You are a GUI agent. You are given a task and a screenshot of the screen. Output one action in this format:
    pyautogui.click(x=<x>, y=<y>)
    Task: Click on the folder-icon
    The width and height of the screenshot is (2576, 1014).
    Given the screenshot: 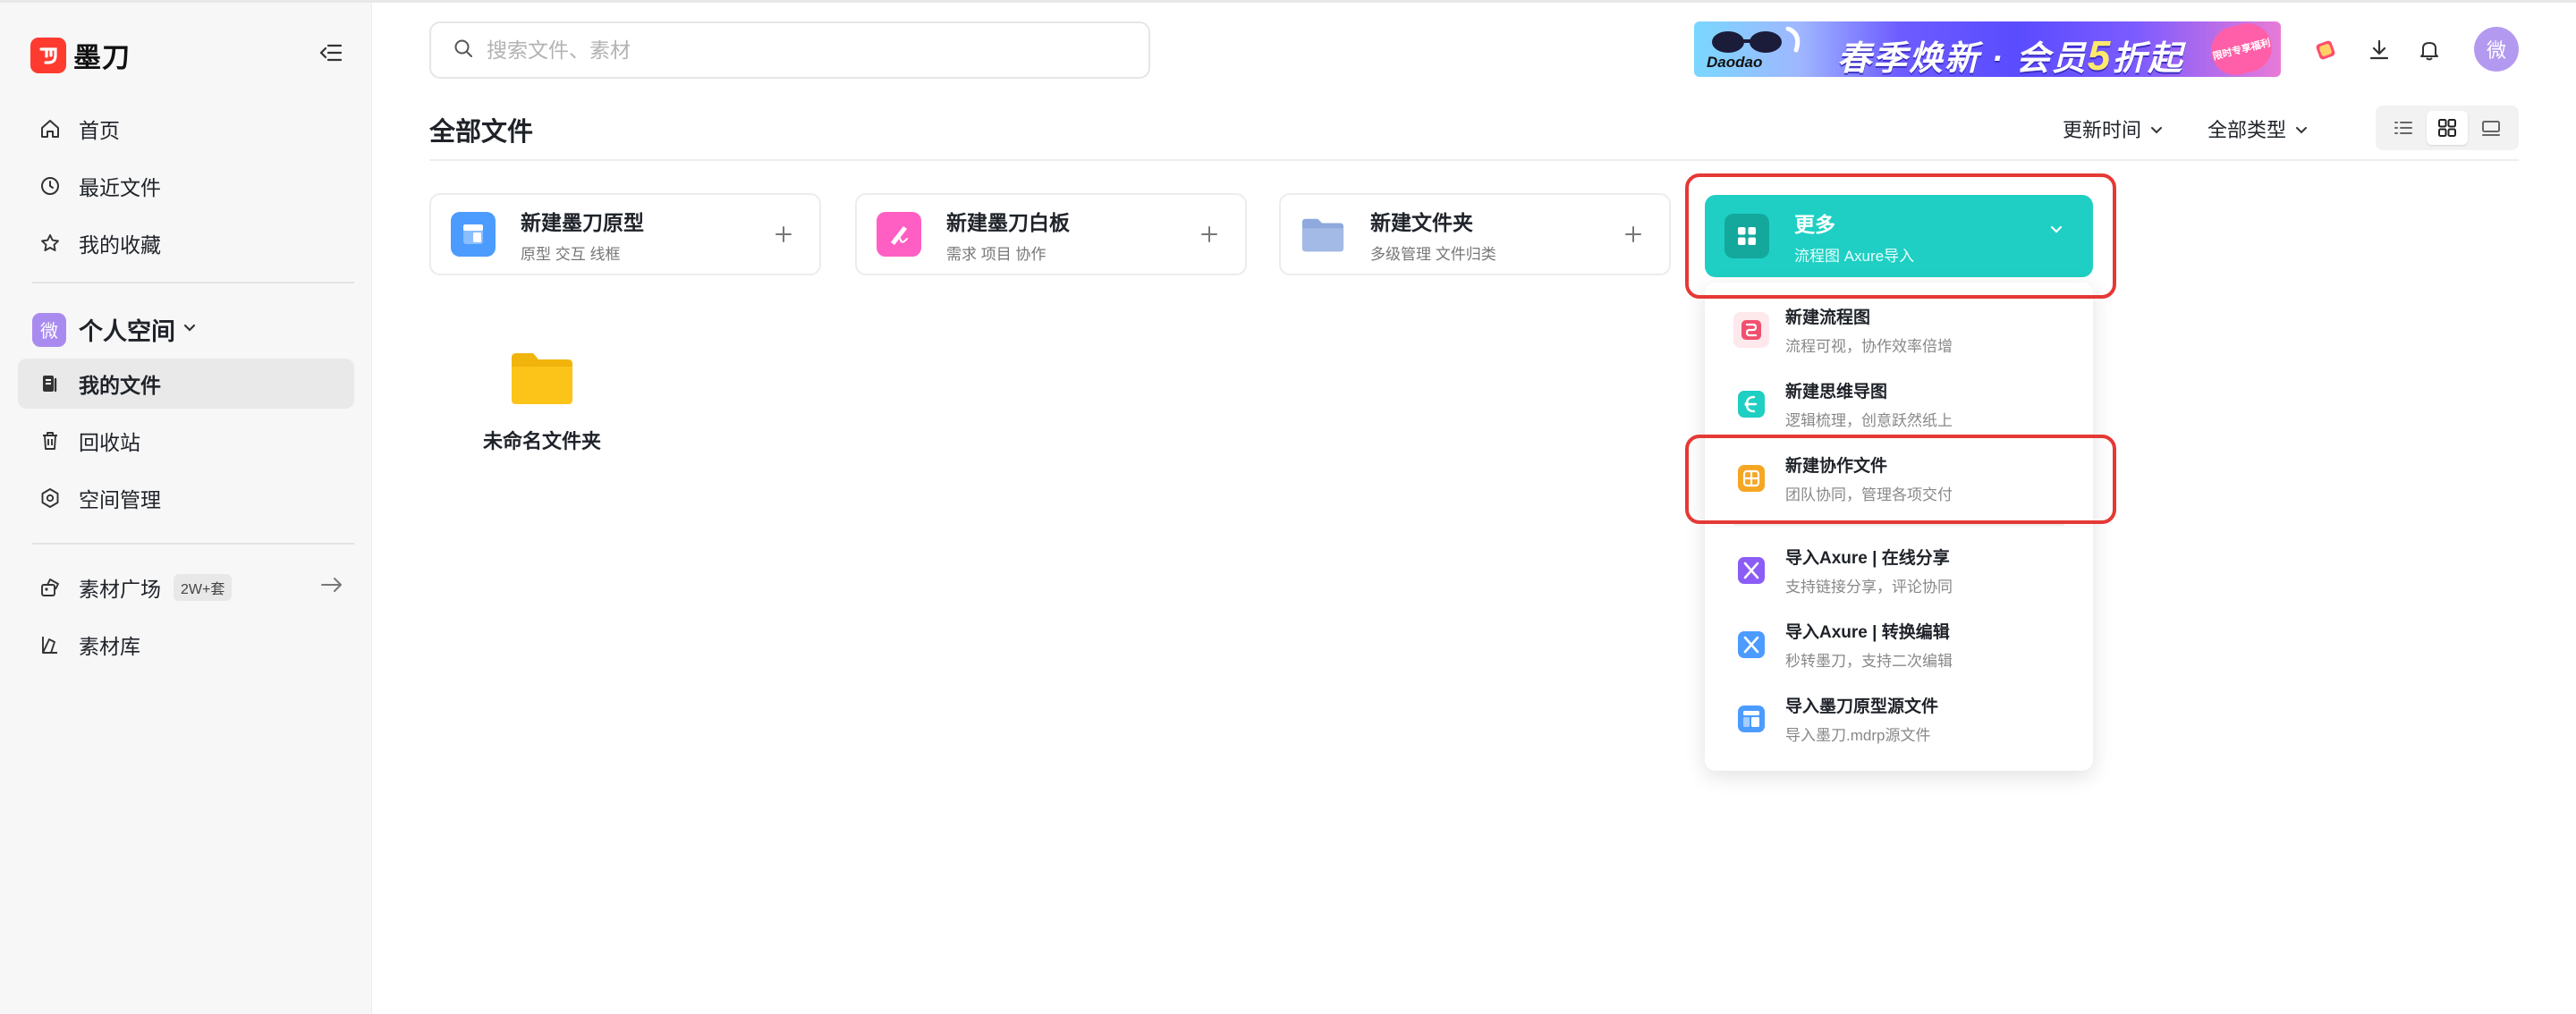 What is the action you would take?
    pyautogui.click(x=542, y=378)
    